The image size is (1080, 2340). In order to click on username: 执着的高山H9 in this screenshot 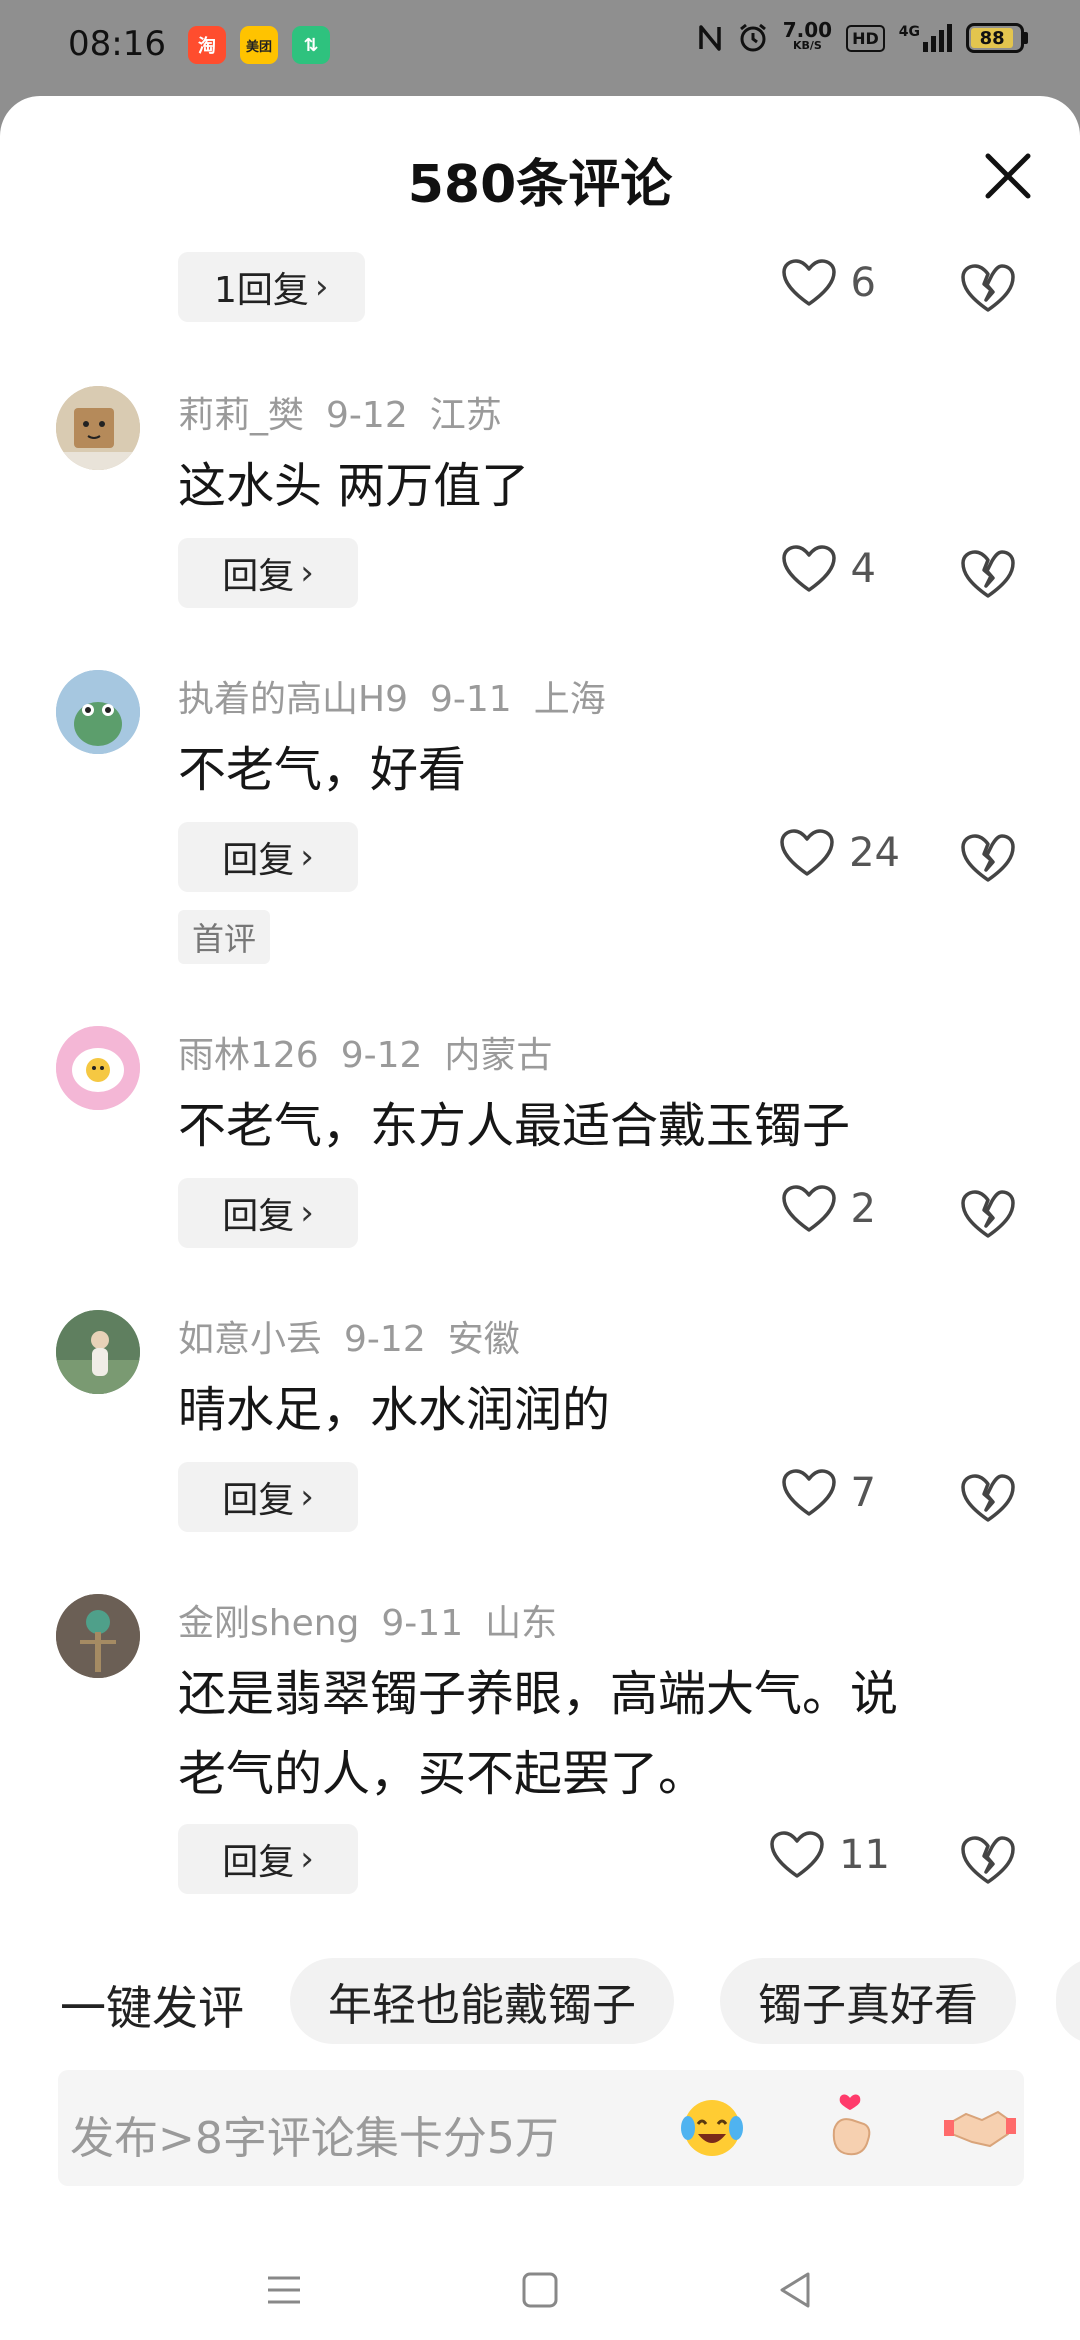, I will do `click(293, 699)`.